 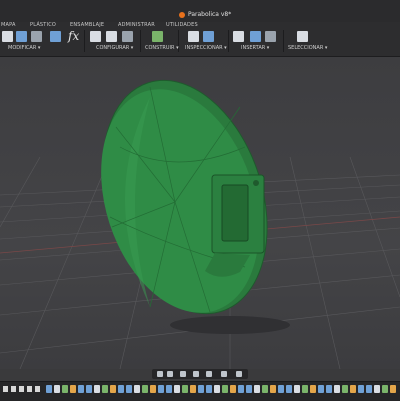 I want to click on tab-plastico: PLÁSTICO, so click(x=43, y=25).